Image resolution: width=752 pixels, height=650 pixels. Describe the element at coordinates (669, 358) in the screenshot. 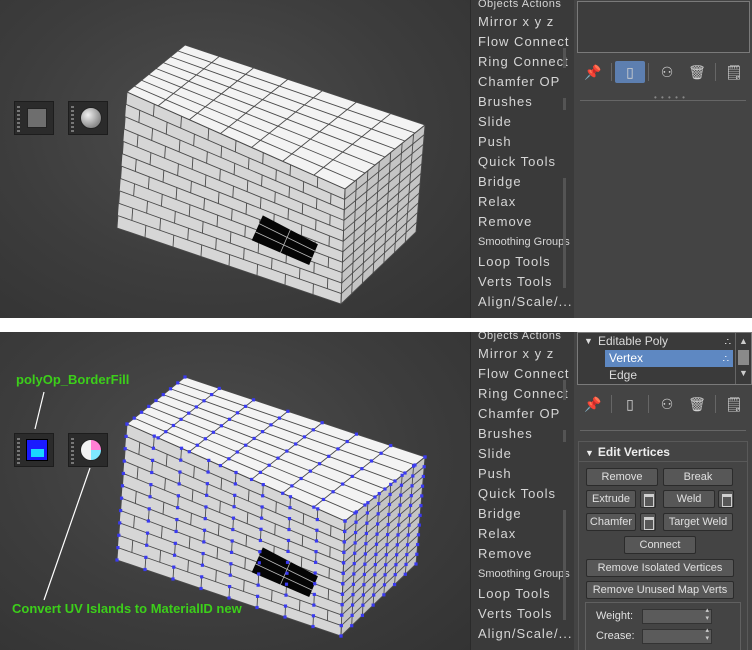

I see `stack-item-vertex: Vertex ∴` at that location.